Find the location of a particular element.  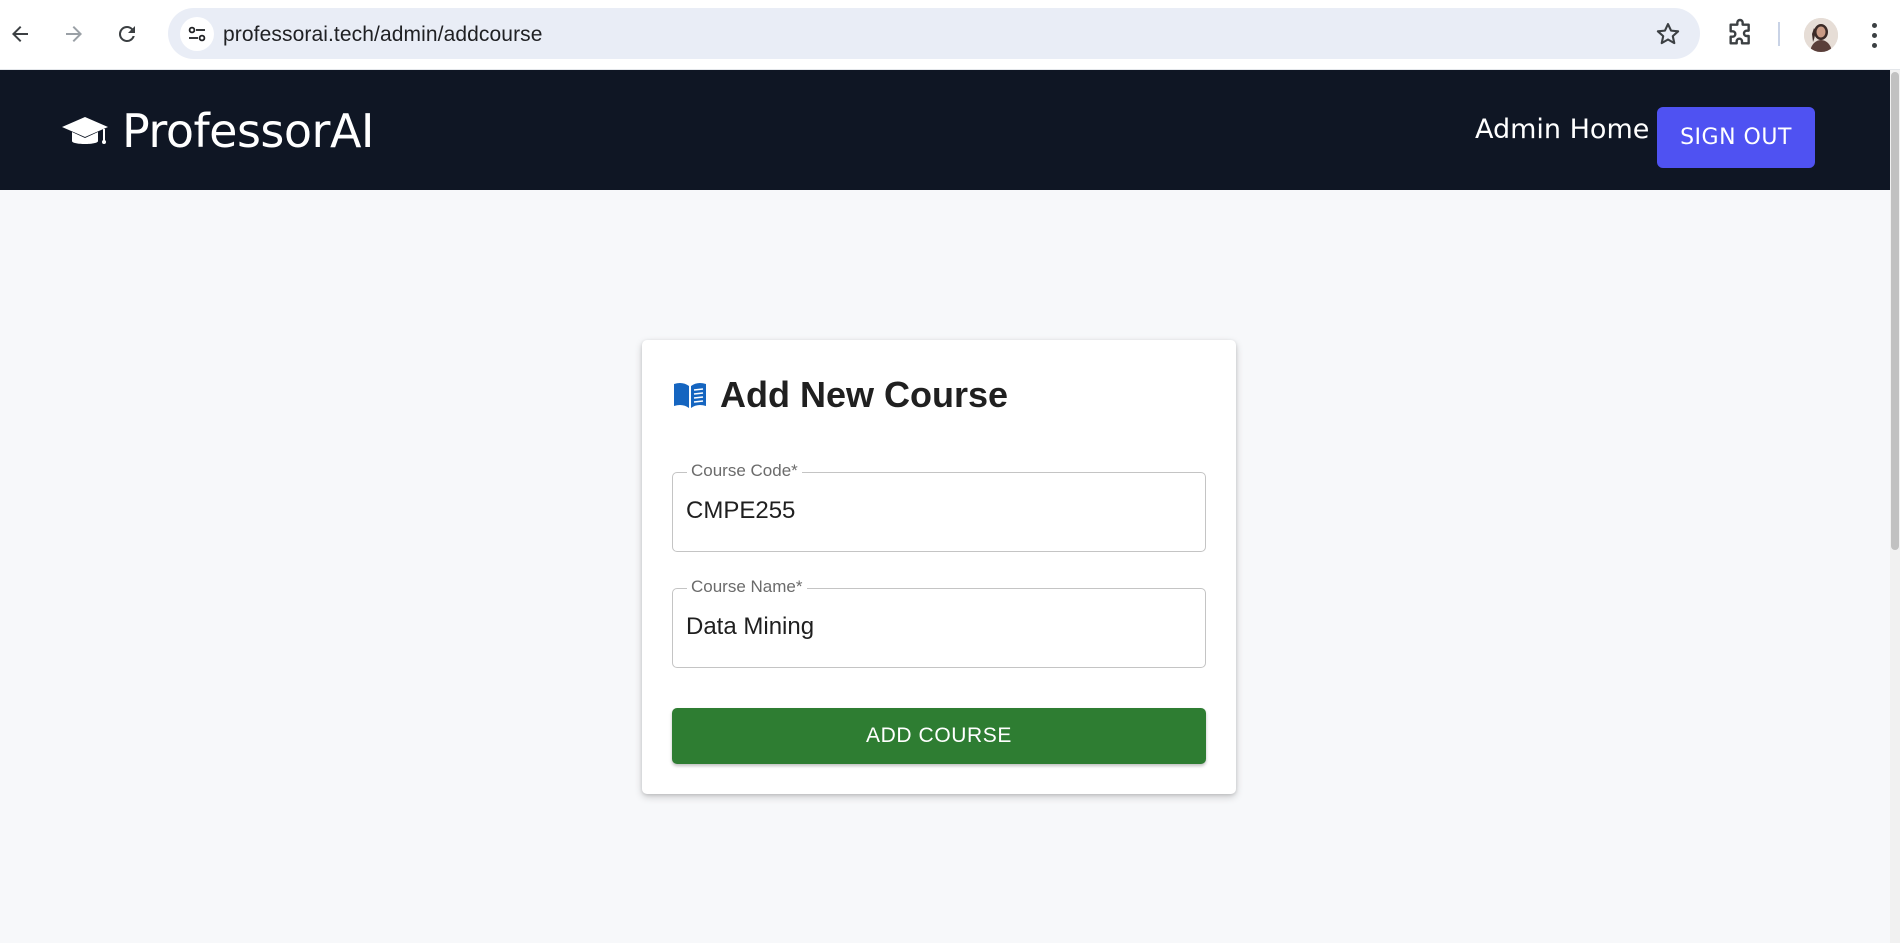

kebab-menu-icon is located at coordinates (1874, 35).